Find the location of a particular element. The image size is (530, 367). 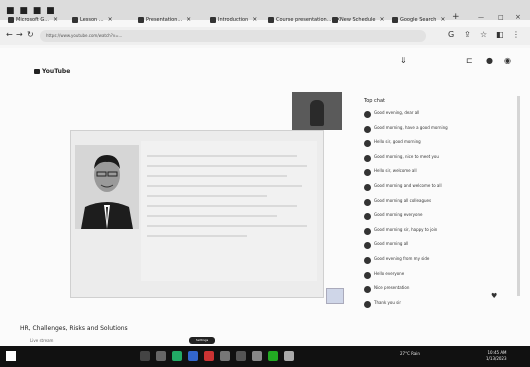

chat-message-text: Good morning and welcome to all is located at coordinates (408, 185).